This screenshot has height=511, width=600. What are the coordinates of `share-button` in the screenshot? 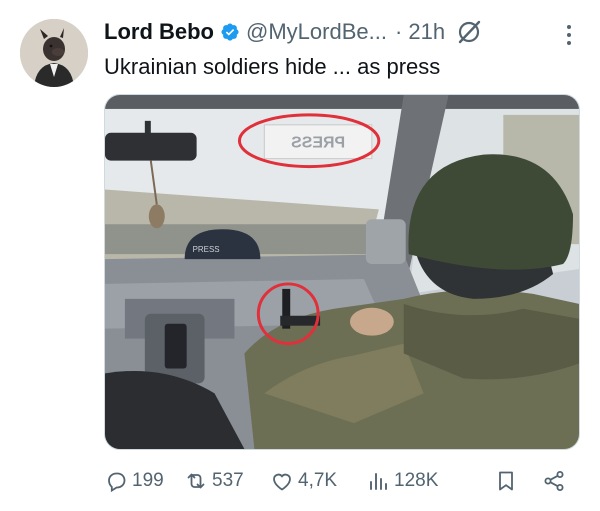 It's located at (556, 481).